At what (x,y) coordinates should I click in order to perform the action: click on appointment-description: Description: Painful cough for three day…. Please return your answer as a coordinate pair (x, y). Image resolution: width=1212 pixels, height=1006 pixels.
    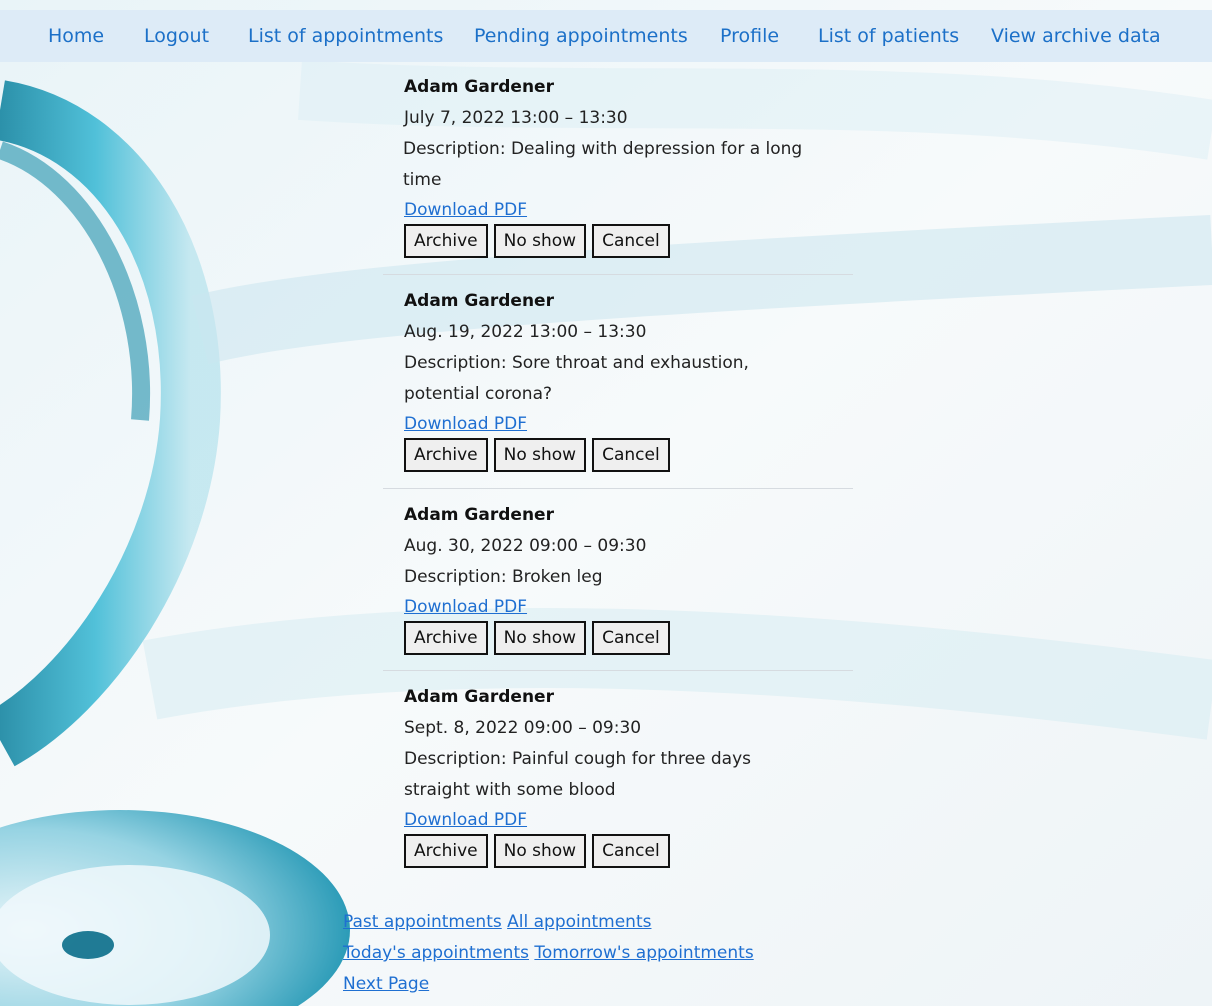
    Looking at the image, I should click on (578, 774).